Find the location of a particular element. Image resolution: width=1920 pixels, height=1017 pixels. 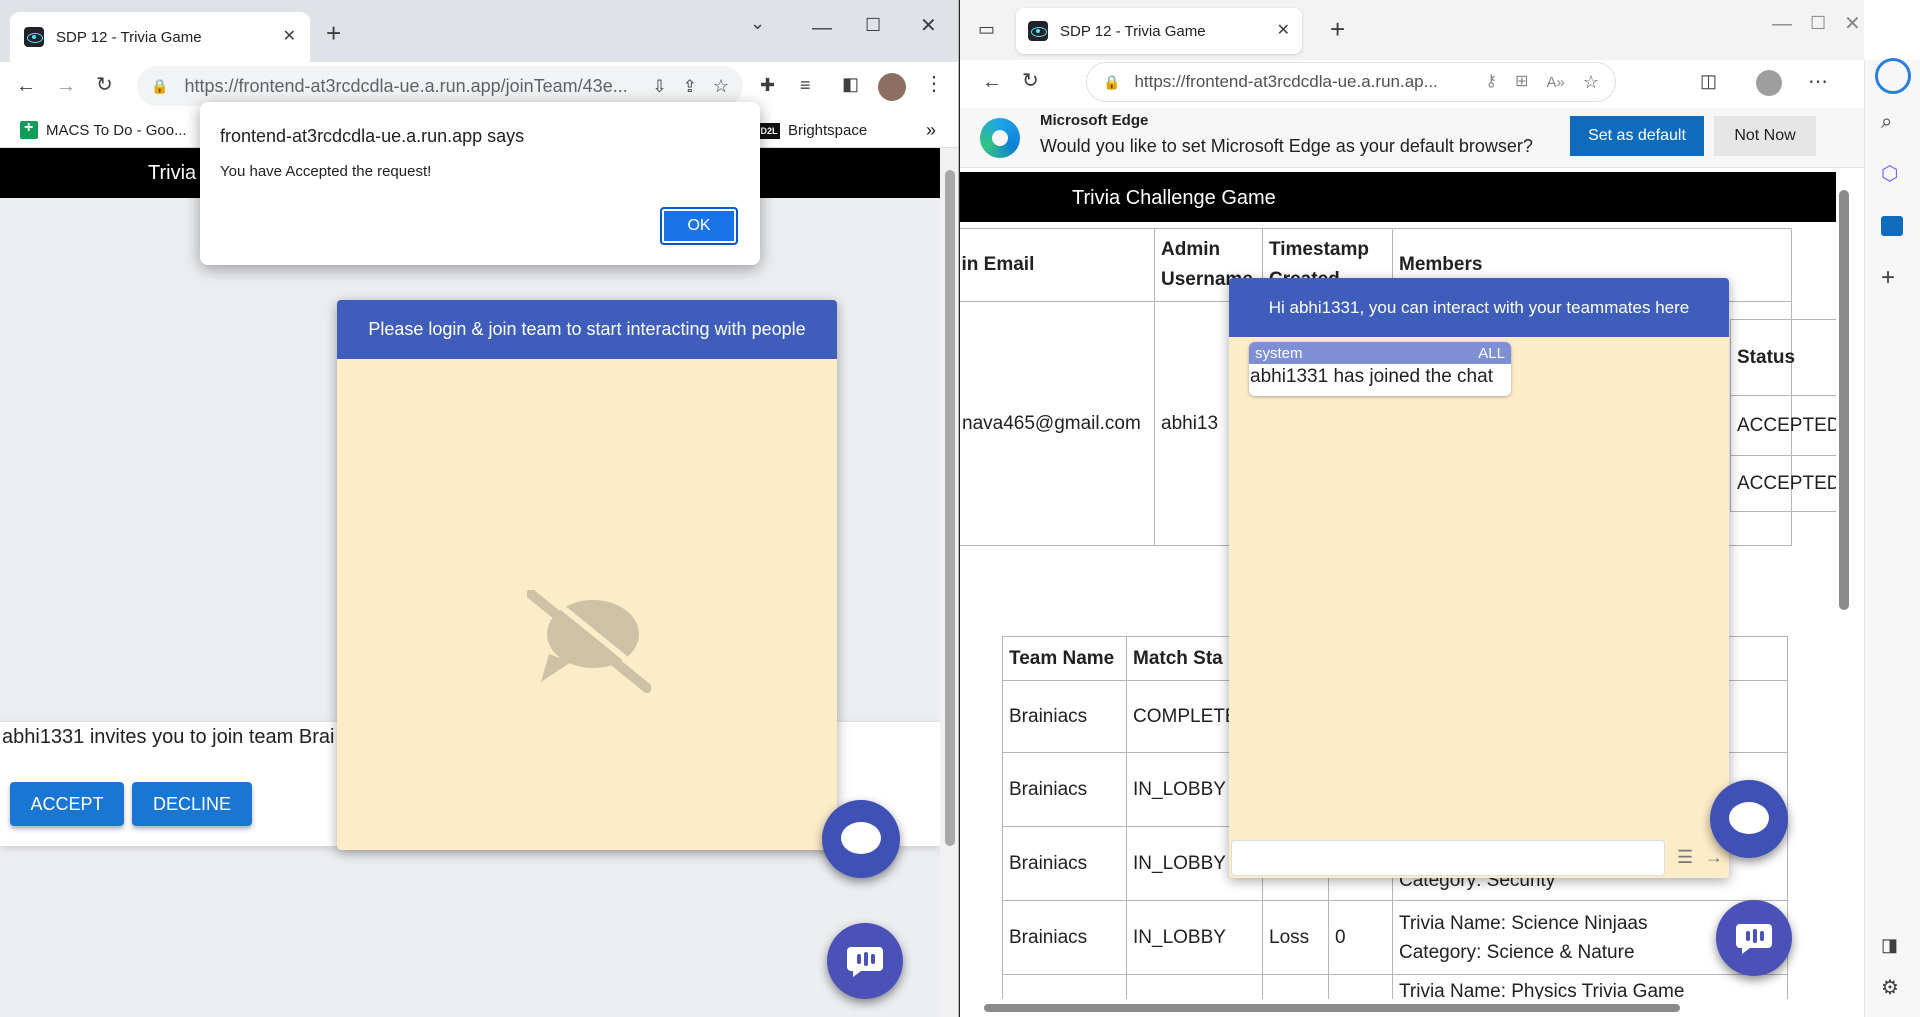

outlook-icon is located at coordinates (1892, 226).